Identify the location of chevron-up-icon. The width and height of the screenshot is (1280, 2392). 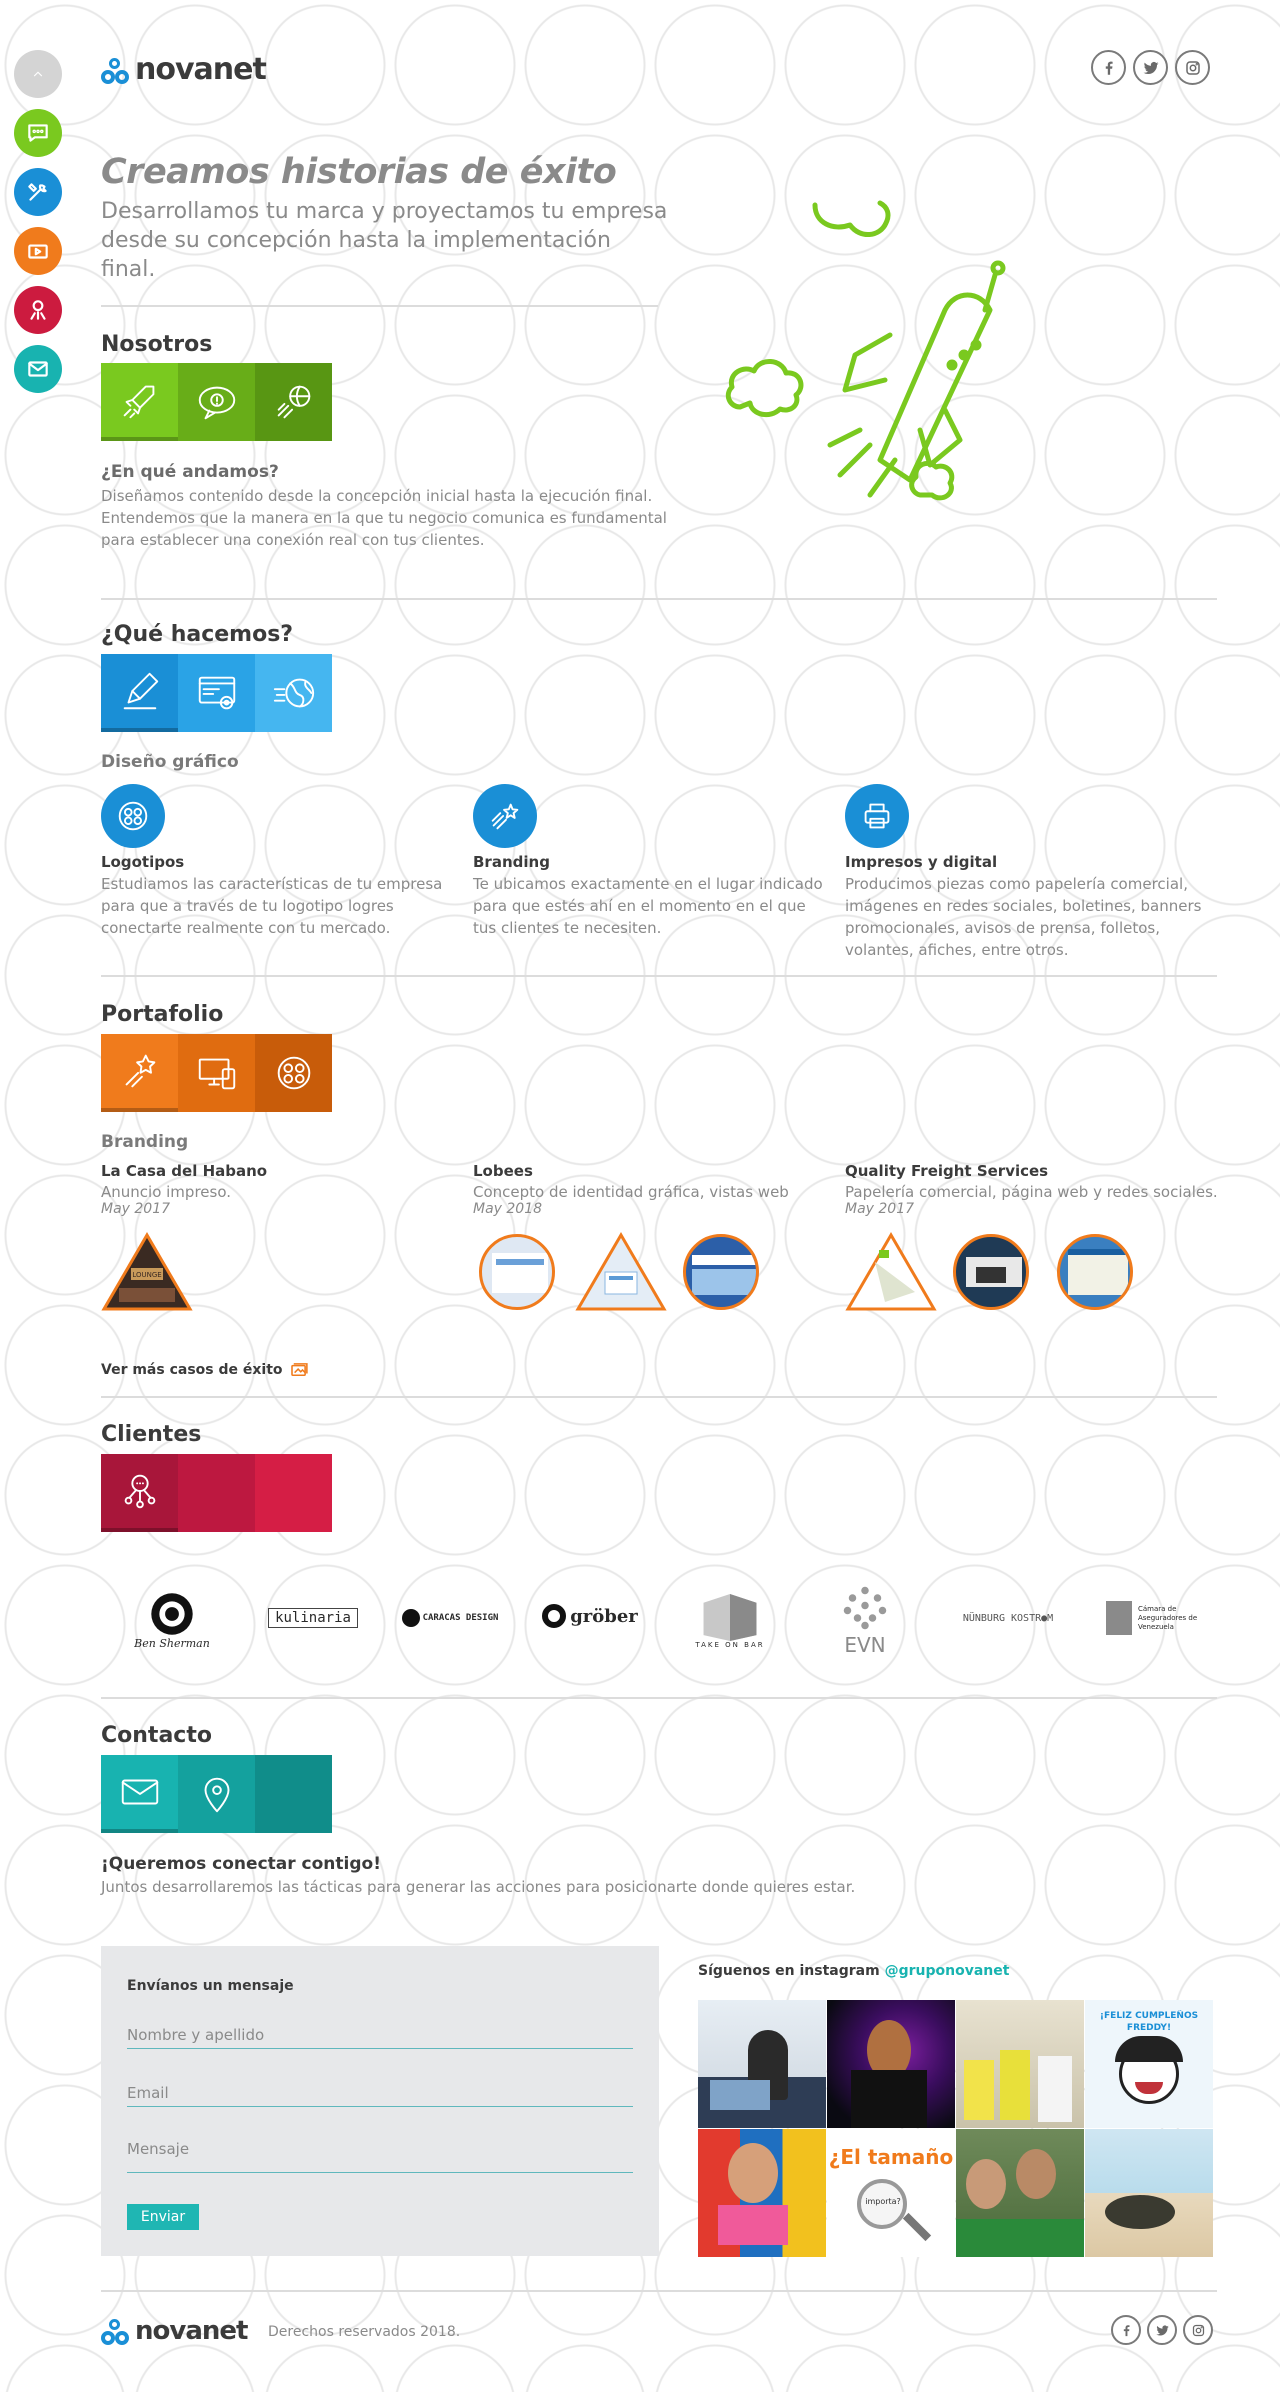
(38, 74).